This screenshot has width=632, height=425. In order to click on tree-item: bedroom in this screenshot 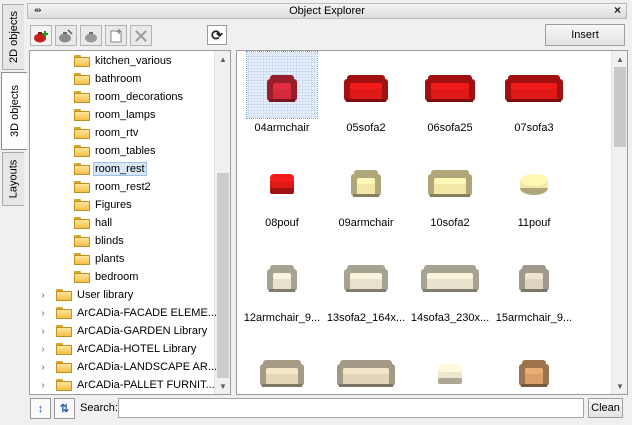, I will do `click(107, 277)`.